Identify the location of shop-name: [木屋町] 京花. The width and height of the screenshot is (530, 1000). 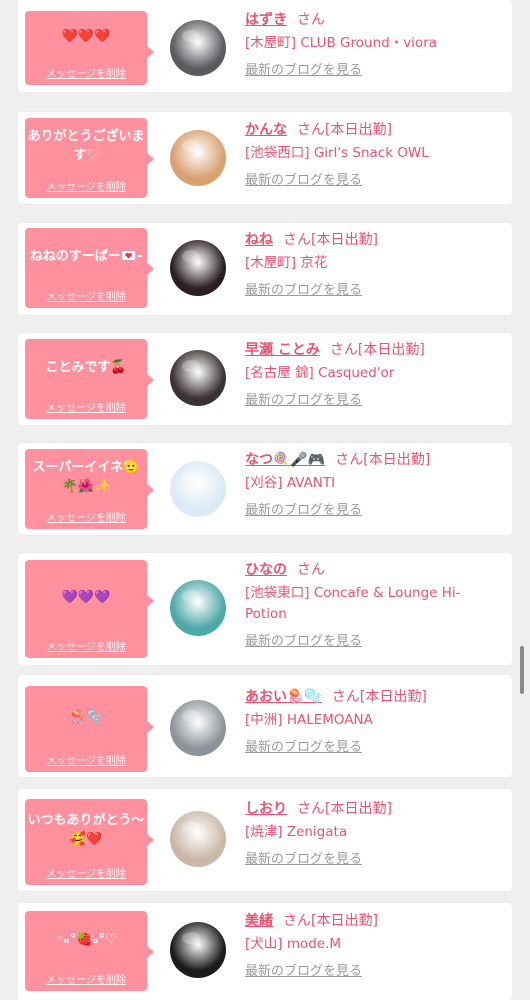
(286, 263).